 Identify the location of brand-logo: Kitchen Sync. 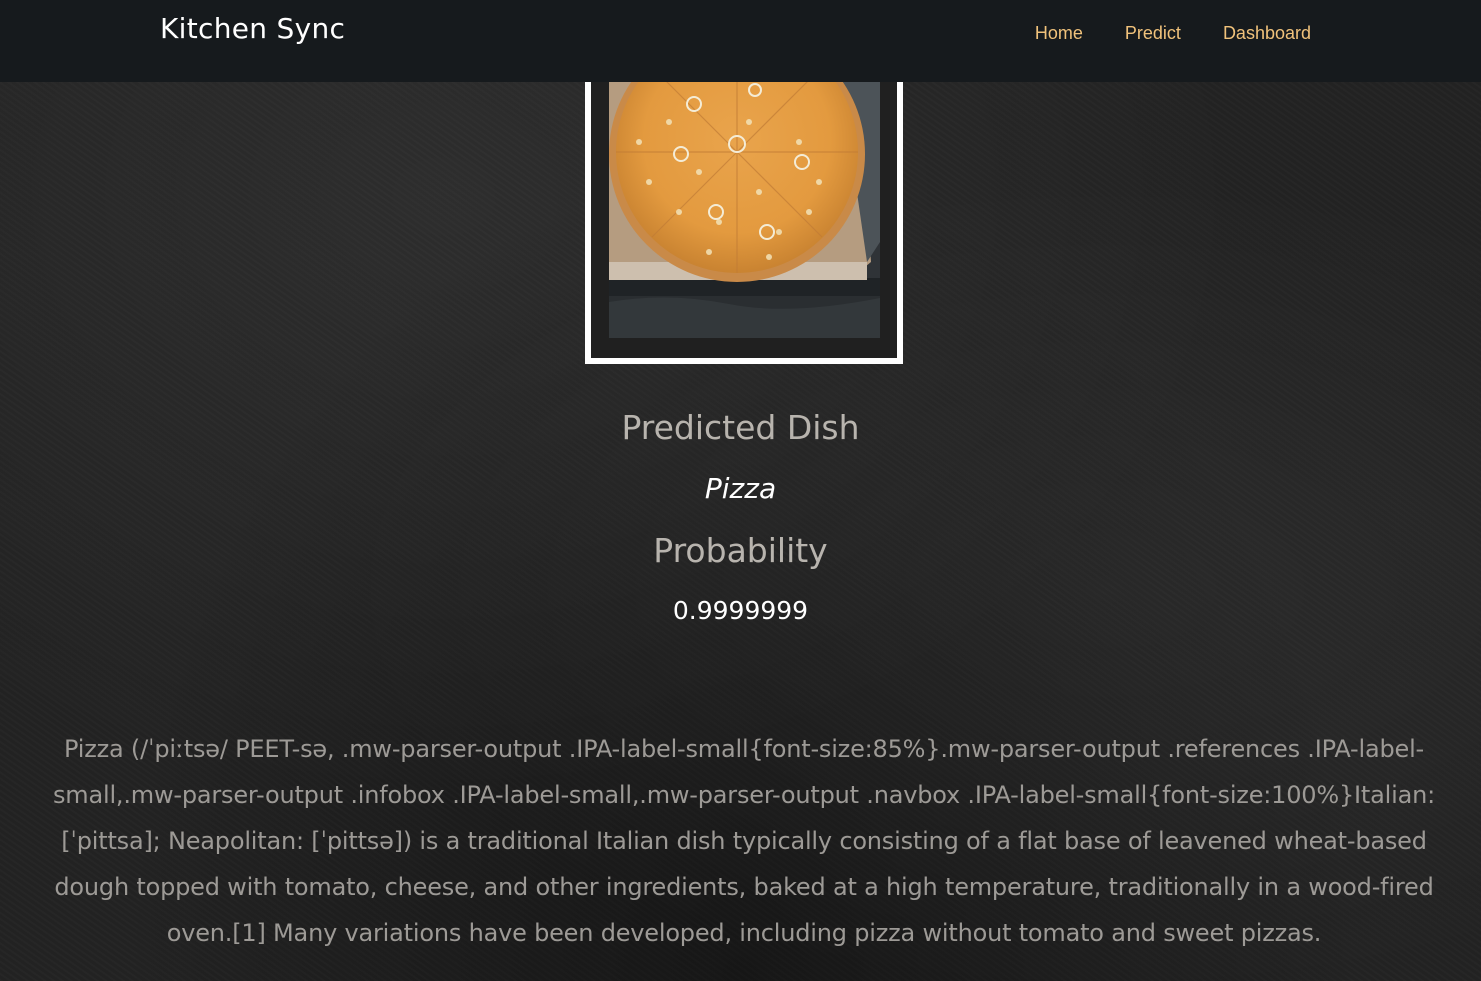
(252, 28).